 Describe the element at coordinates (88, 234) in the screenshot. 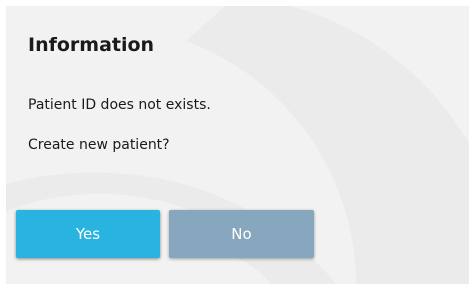

I see `yes-button: Yes` at that location.